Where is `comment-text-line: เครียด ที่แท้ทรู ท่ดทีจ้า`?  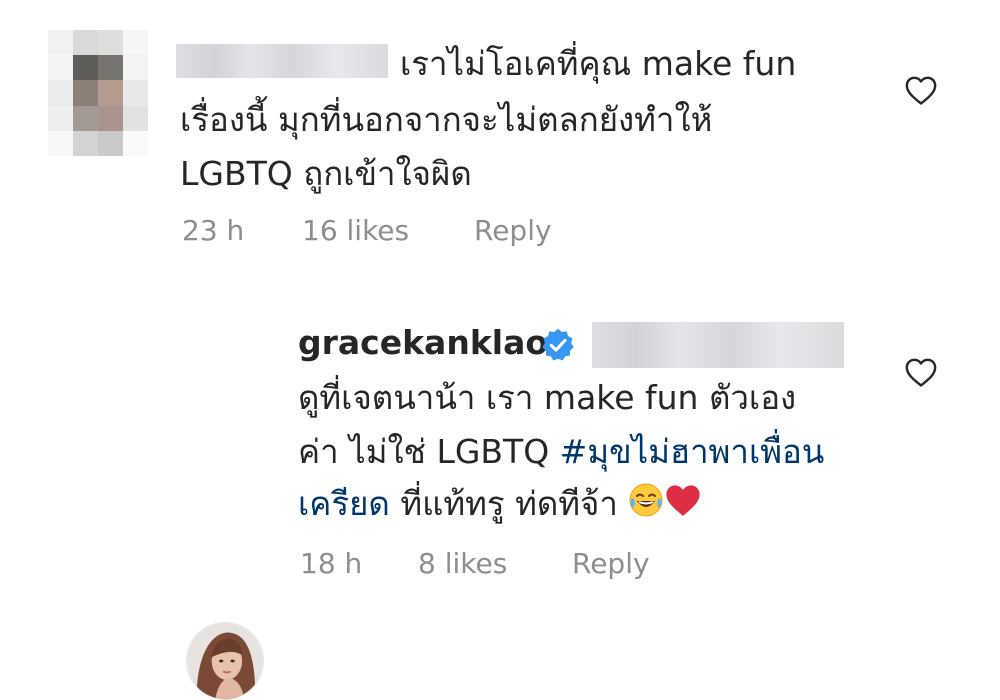
comment-text-line: เครียด ที่แท้ทรู ท่ดทีจ้า is located at coordinates (500, 505).